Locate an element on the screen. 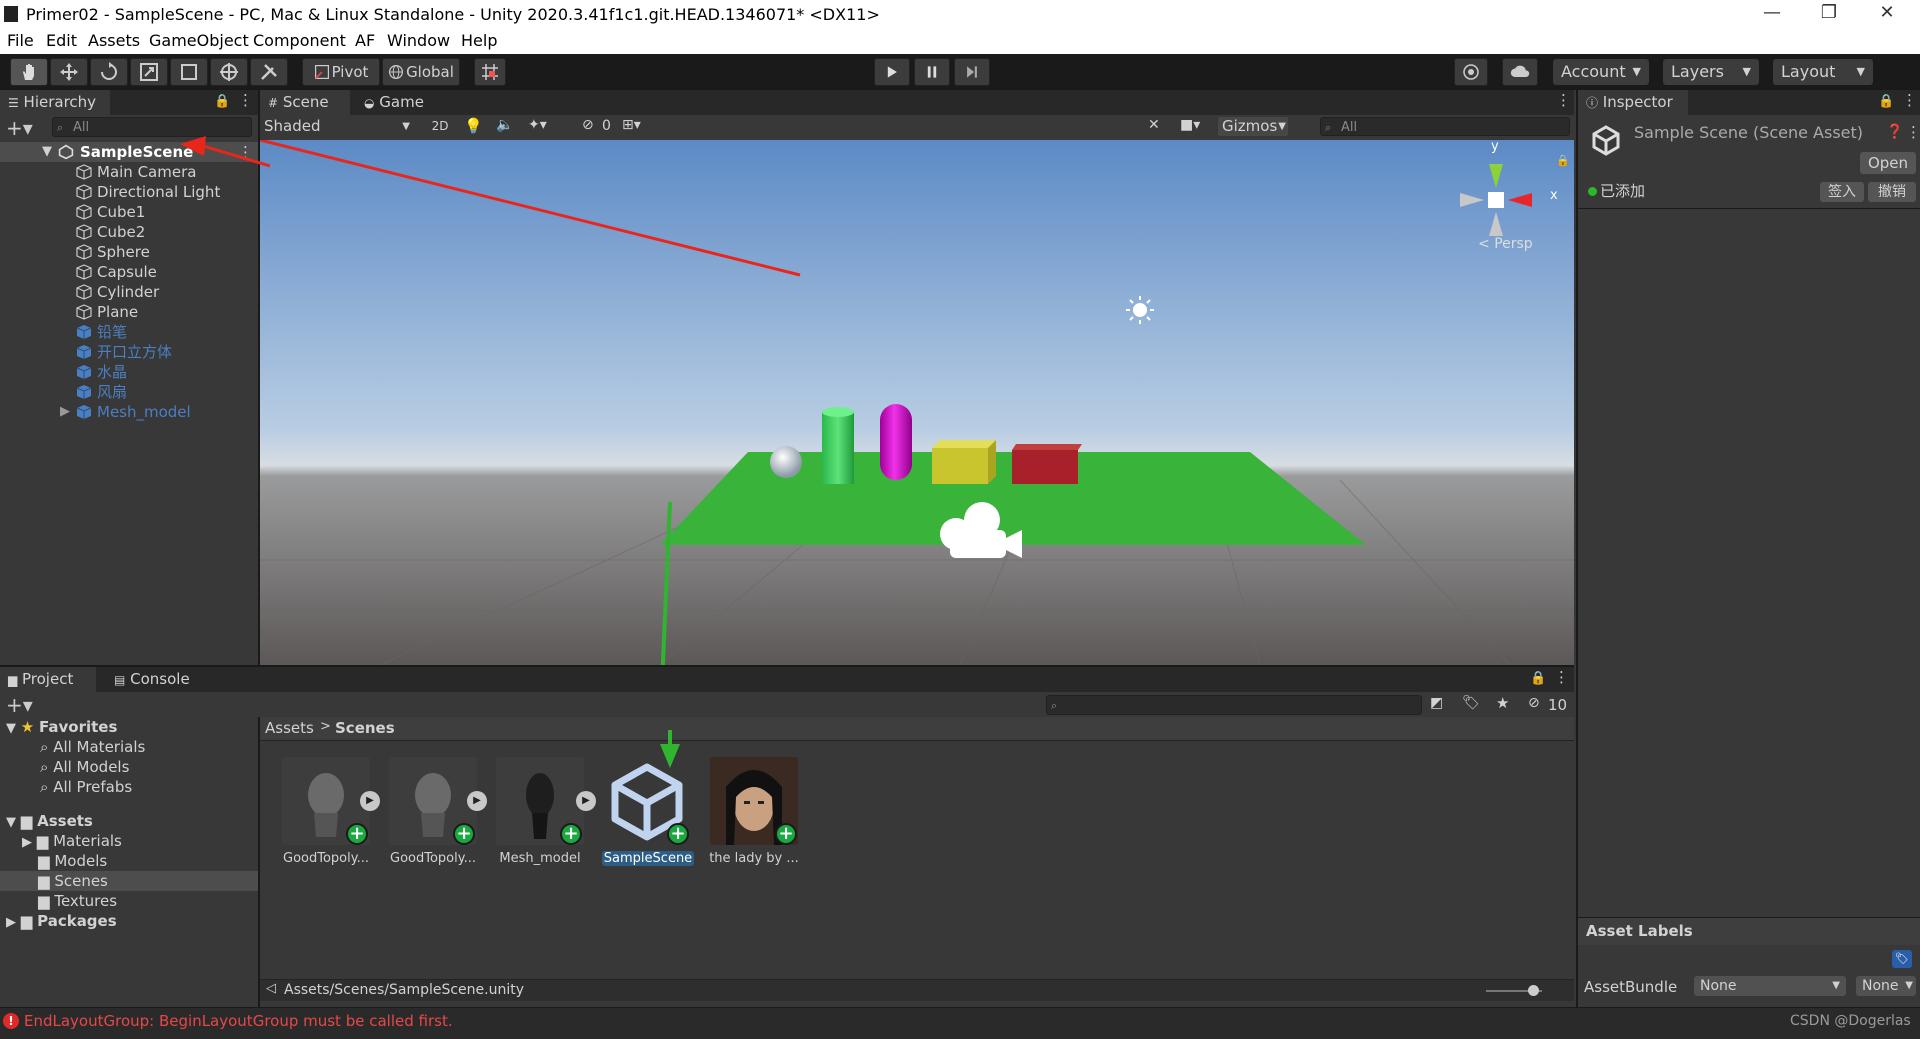  hand-tool-button is located at coordinates (29, 72).